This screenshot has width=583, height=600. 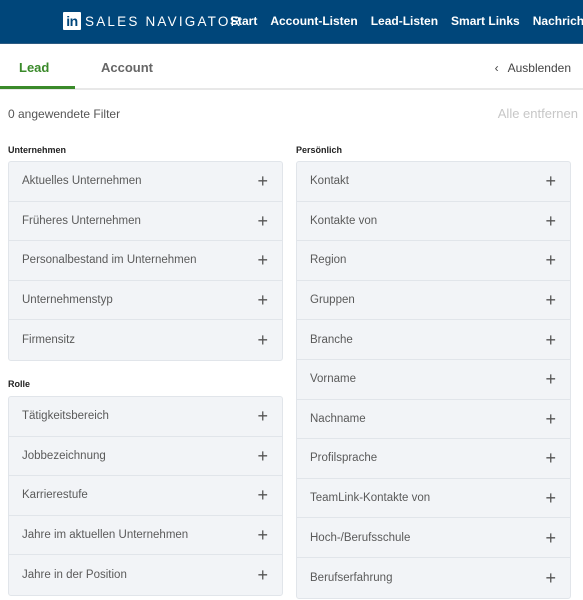 What do you see at coordinates (145, 457) in the screenshot?
I see `filter-row: Jobbezeichnung +` at bounding box center [145, 457].